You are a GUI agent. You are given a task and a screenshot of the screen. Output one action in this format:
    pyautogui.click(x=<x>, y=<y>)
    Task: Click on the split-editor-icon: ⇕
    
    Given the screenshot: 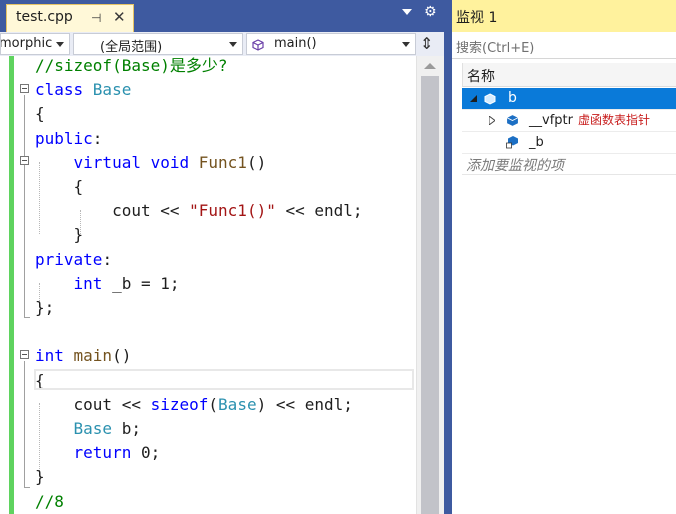 What is the action you would take?
    pyautogui.click(x=426, y=43)
    